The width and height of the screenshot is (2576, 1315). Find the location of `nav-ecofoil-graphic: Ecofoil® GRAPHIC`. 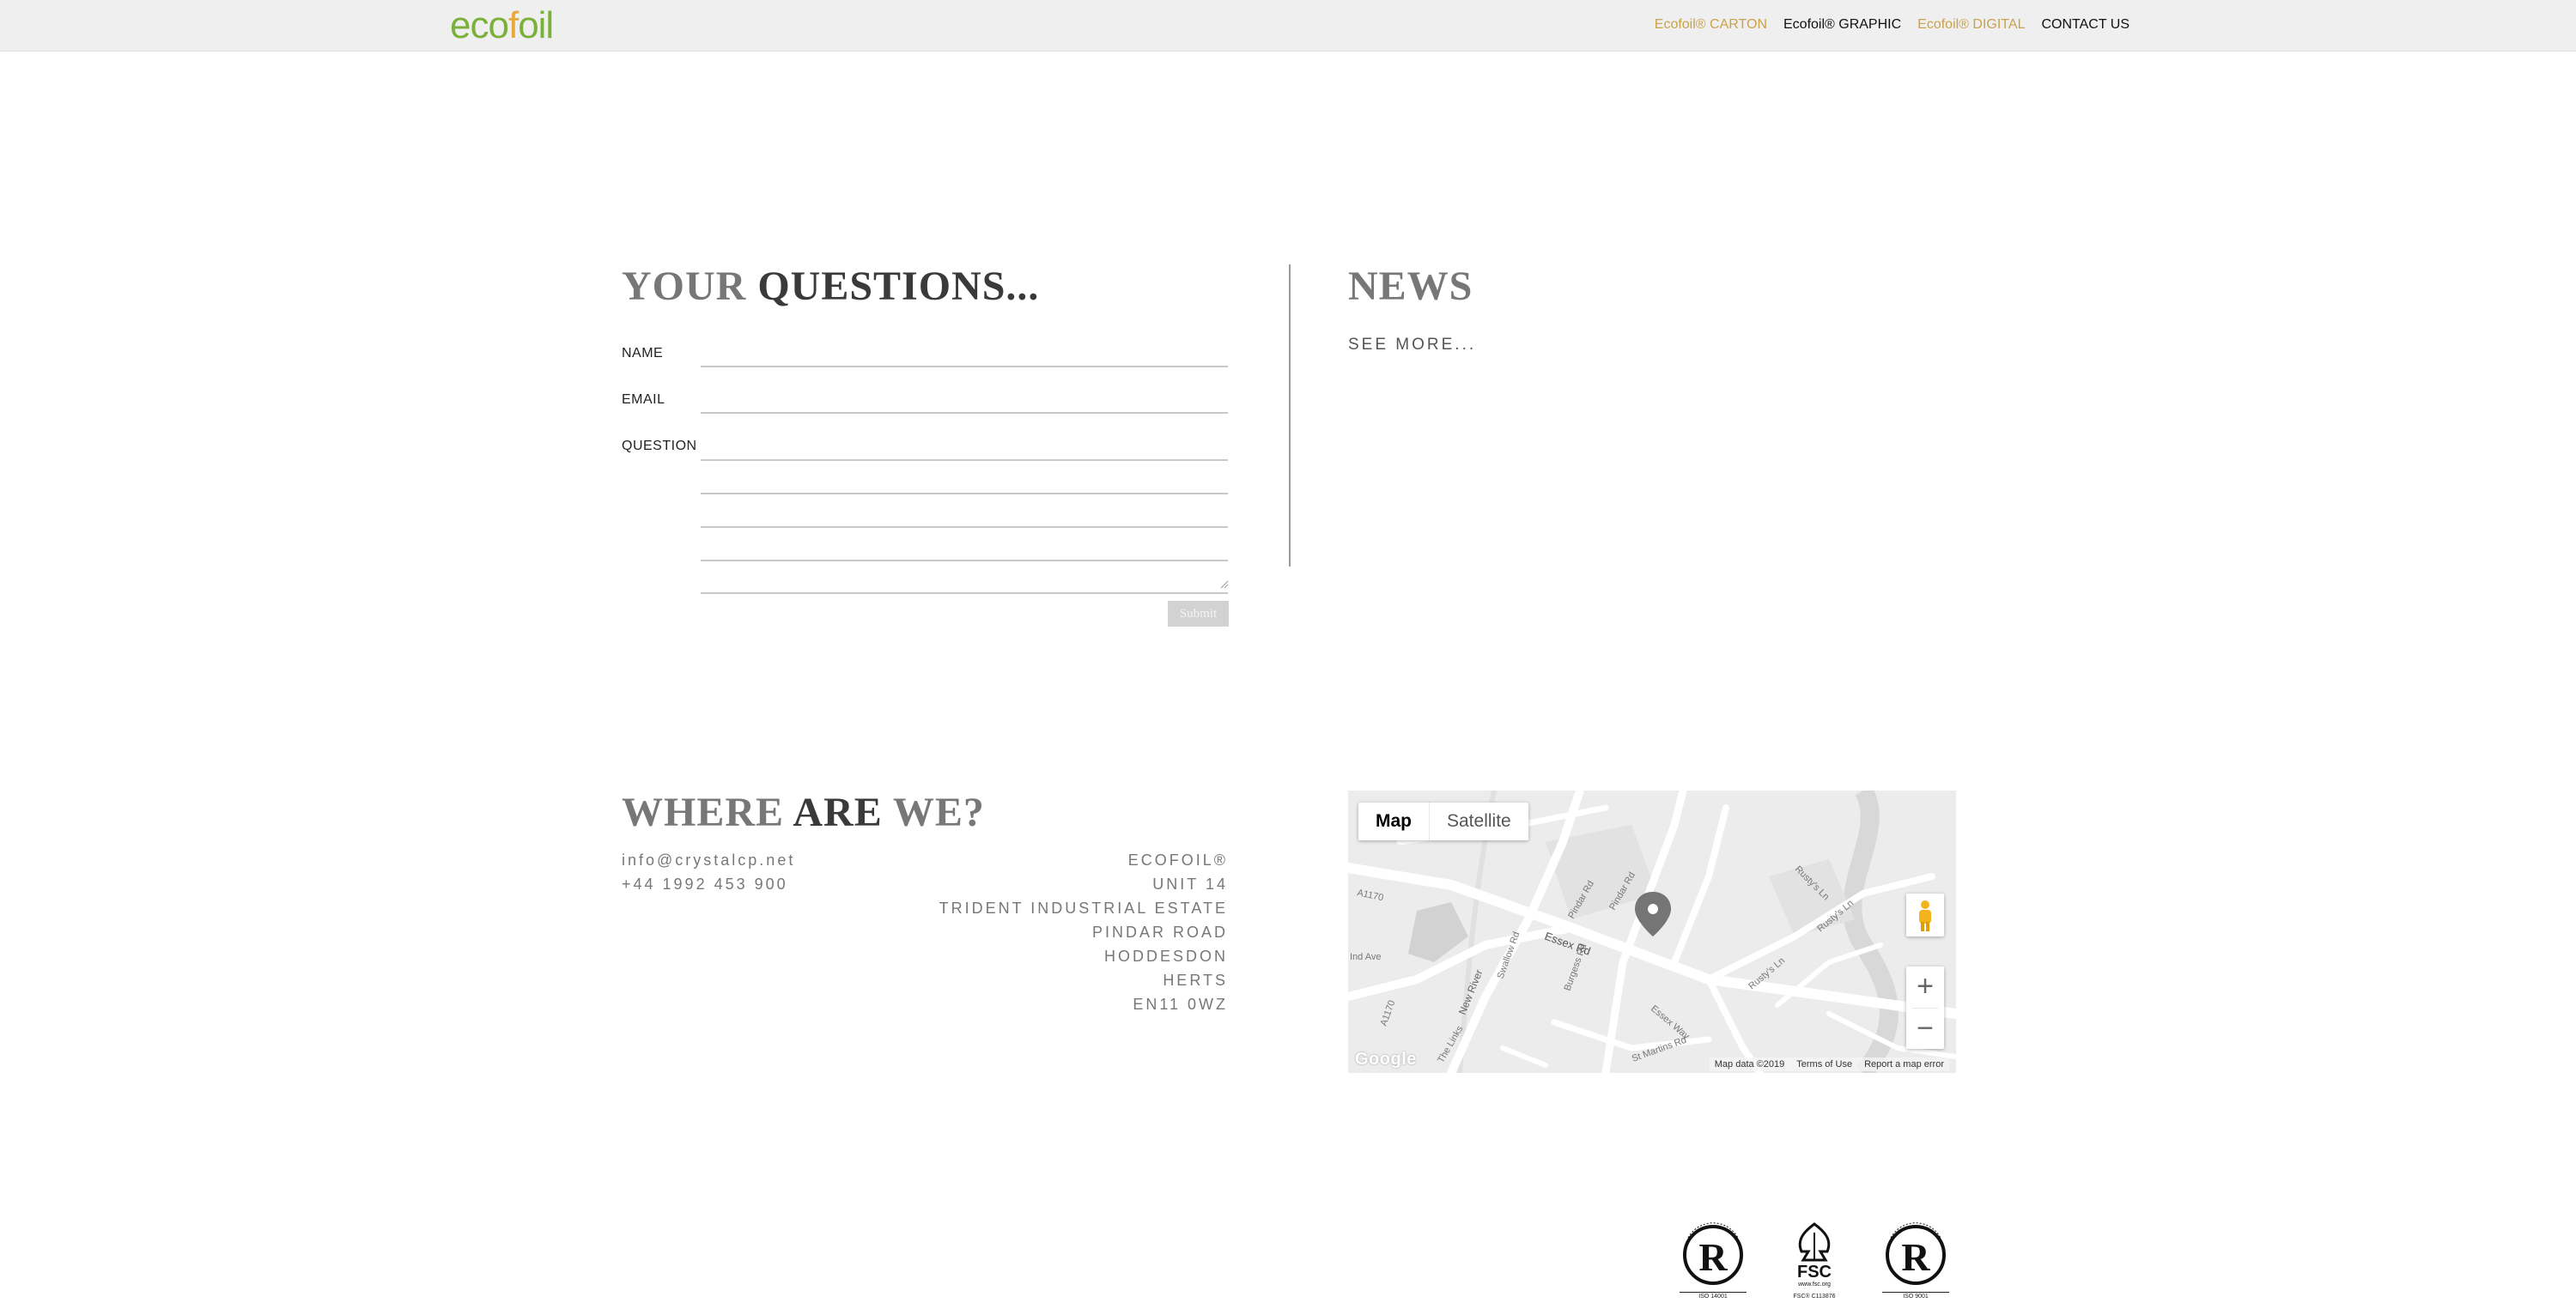

nav-ecofoil-graphic: Ecofoil® GRAPHIC is located at coordinates (1842, 25).